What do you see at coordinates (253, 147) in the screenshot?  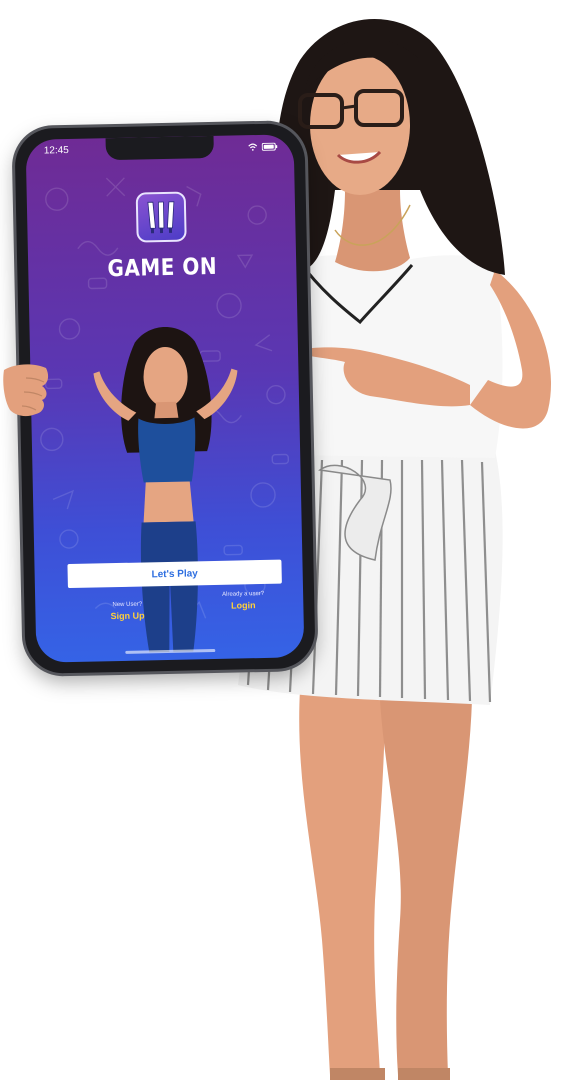 I see `wifi-icon` at bounding box center [253, 147].